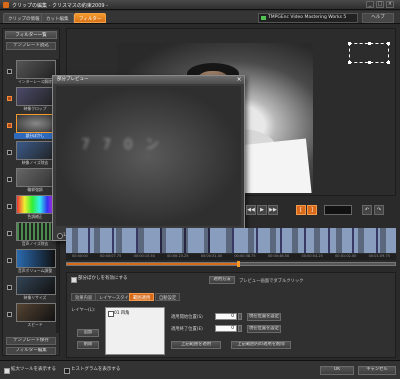 This screenshot has height=379, width=400. What do you see at coordinates (273, 210) in the screenshot?
I see `fast-forward-button: ▶▶` at bounding box center [273, 210].